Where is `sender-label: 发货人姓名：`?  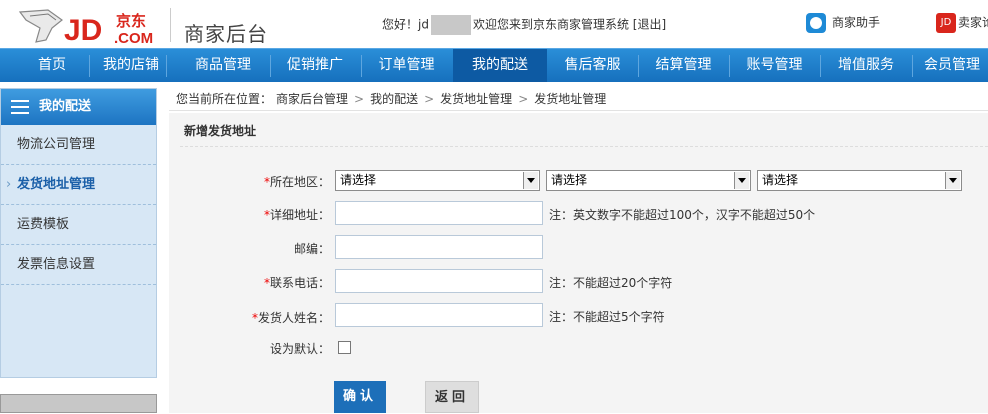
sender-label: 发货人姓名： is located at coordinates (293, 318).